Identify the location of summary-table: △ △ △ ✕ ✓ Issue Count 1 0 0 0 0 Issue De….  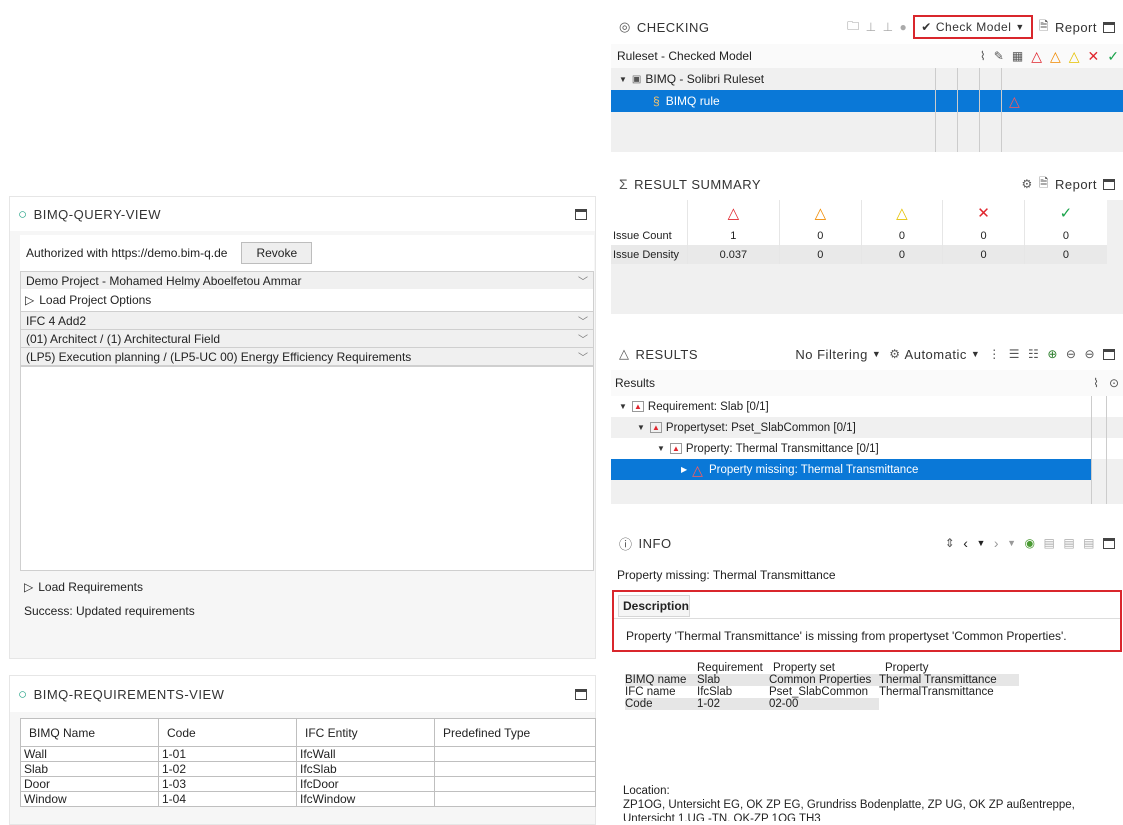
(859, 232).